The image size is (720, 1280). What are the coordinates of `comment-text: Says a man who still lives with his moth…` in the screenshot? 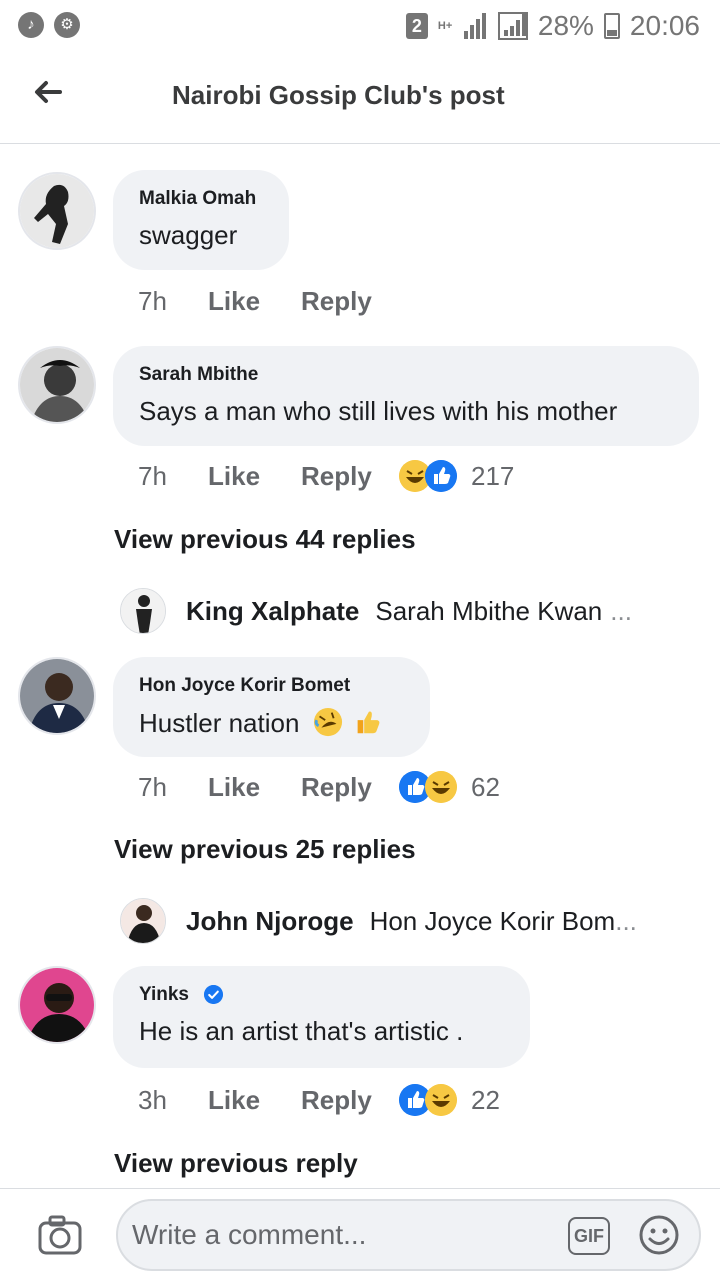 It's located at (378, 411).